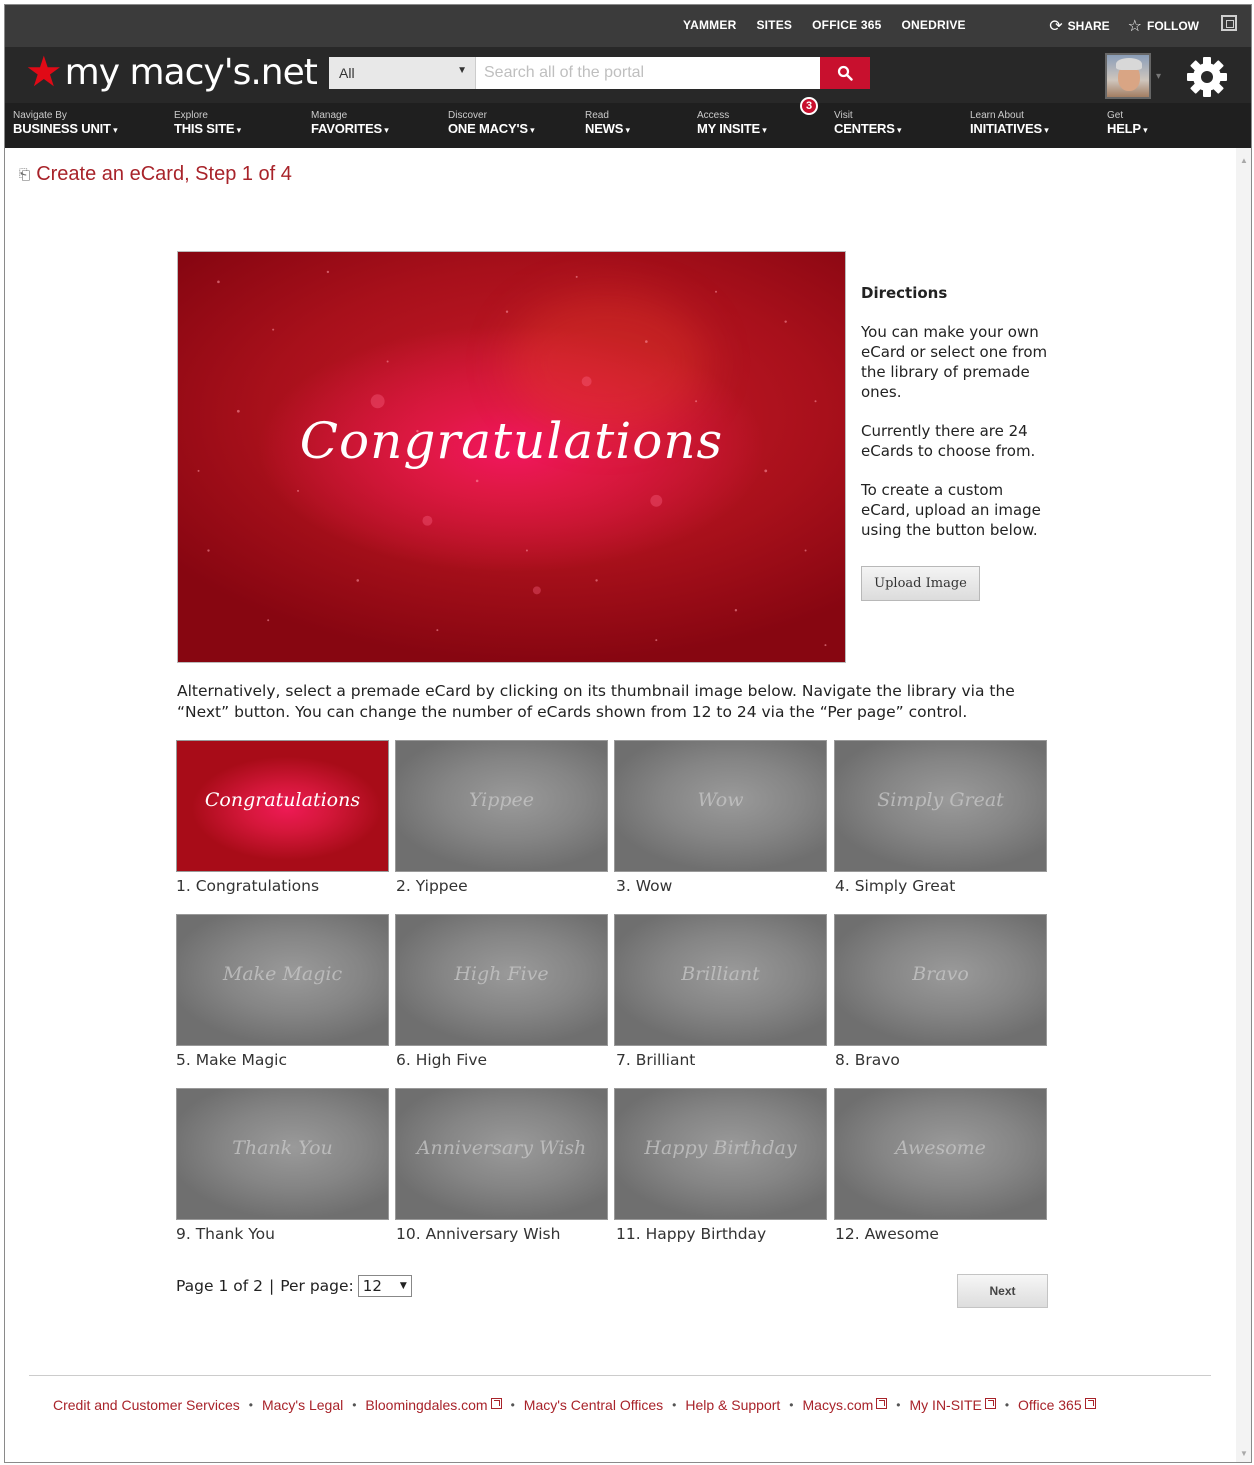 Image resolution: width=1254 pixels, height=1465 pixels. I want to click on ecard-caption: 11. Happy Birthday, so click(691, 1234).